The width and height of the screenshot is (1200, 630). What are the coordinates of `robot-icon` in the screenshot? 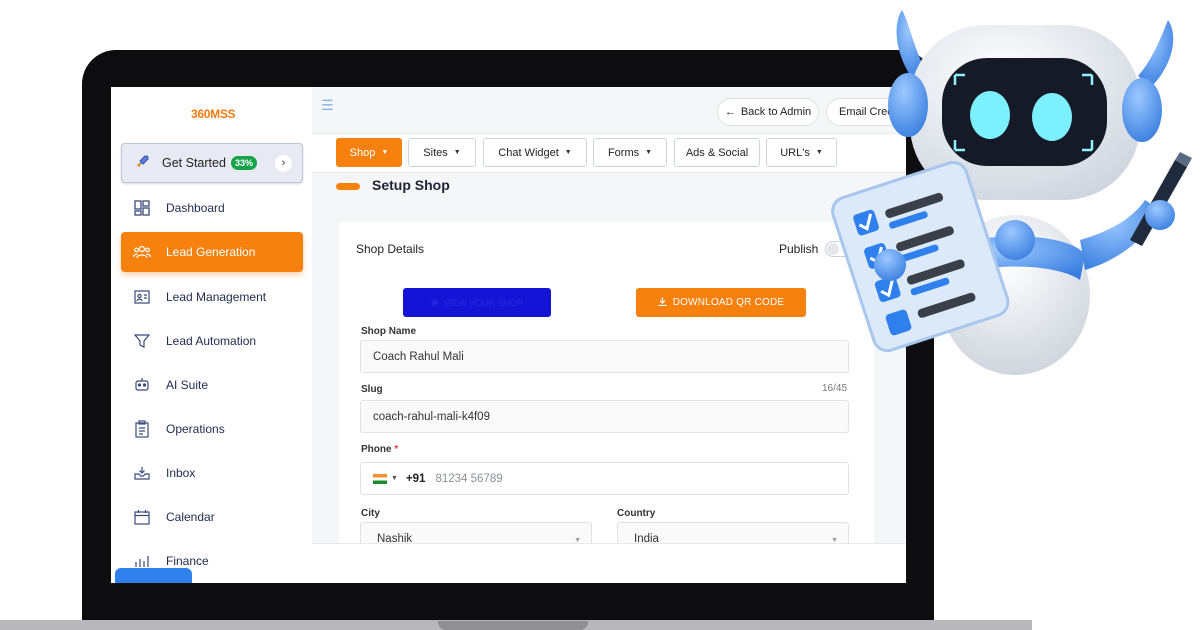 It's located at (142, 385).